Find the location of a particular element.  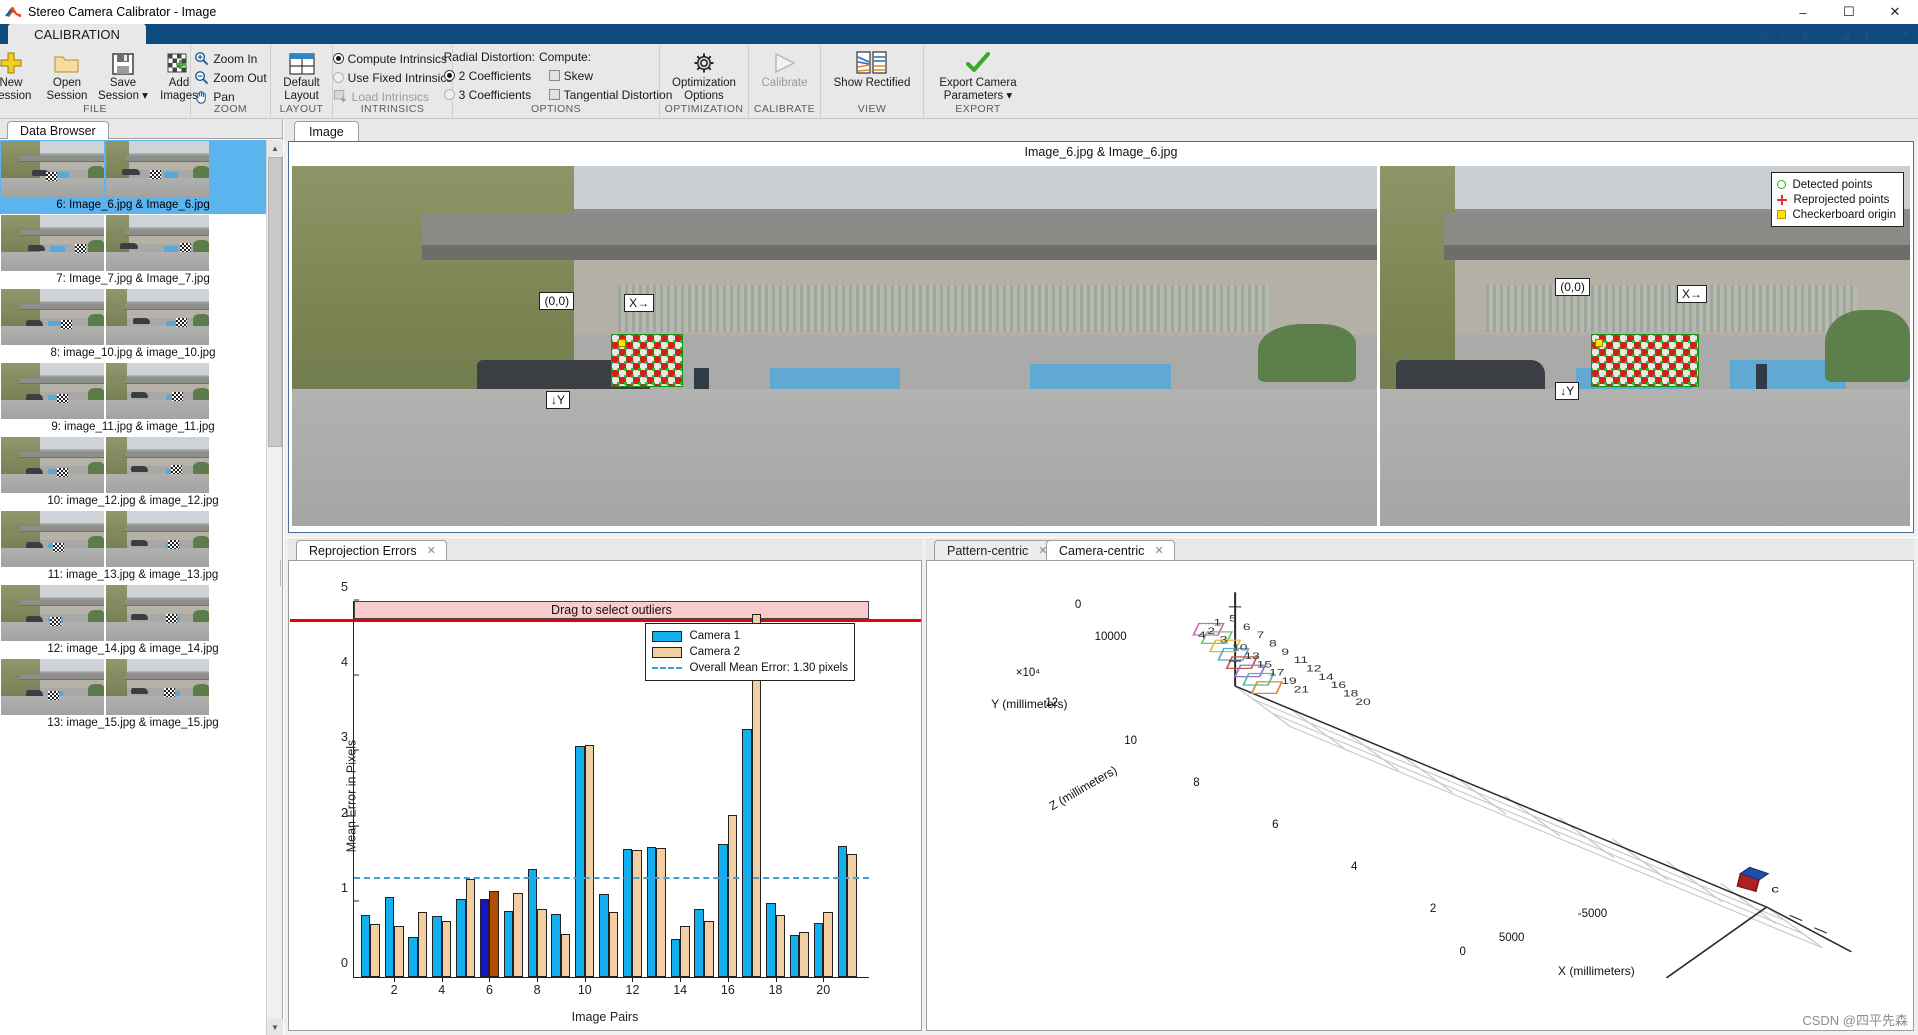

legend-label-checkerboard-origin: Checkerboard origin is located at coordinates (1844, 214).